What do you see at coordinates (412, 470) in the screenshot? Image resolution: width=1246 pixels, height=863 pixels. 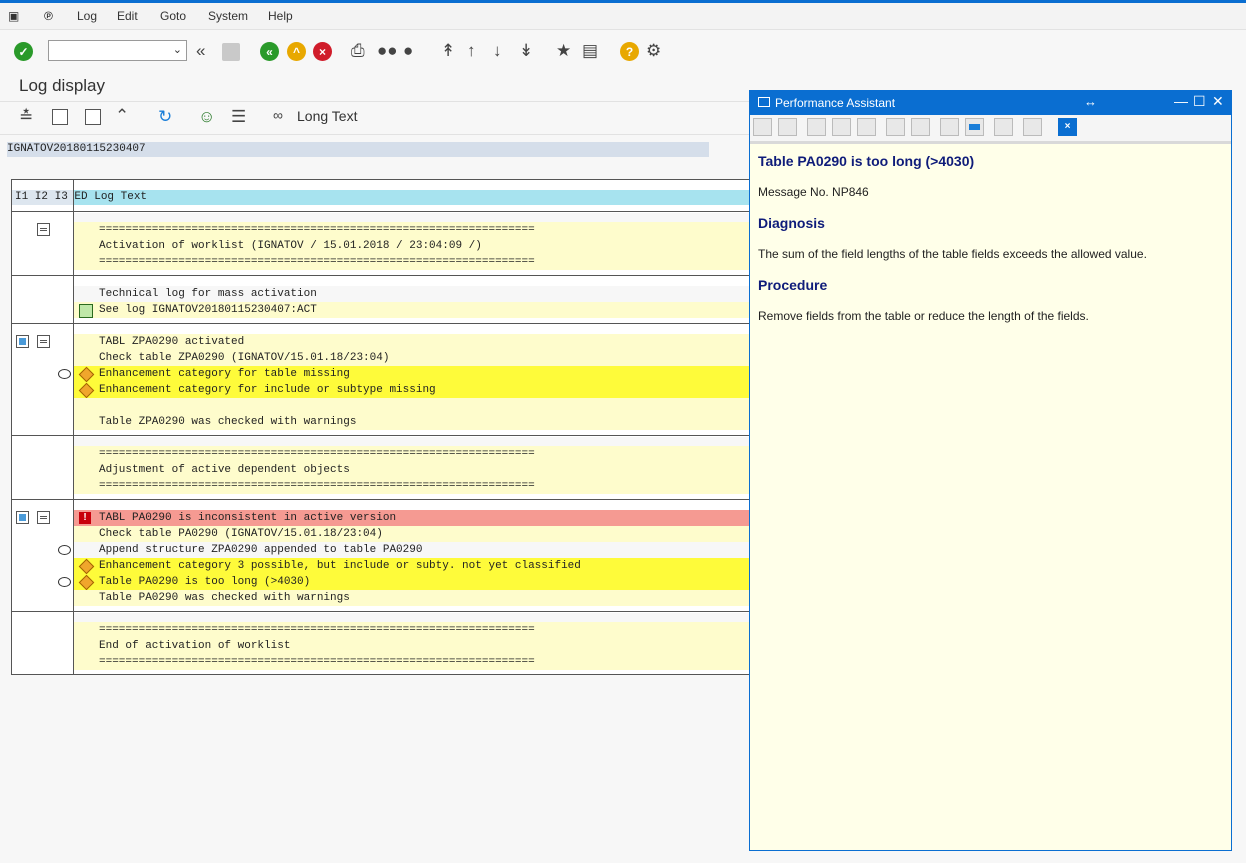 I see `table-row: Adjustment of active dependent objects` at bounding box center [412, 470].